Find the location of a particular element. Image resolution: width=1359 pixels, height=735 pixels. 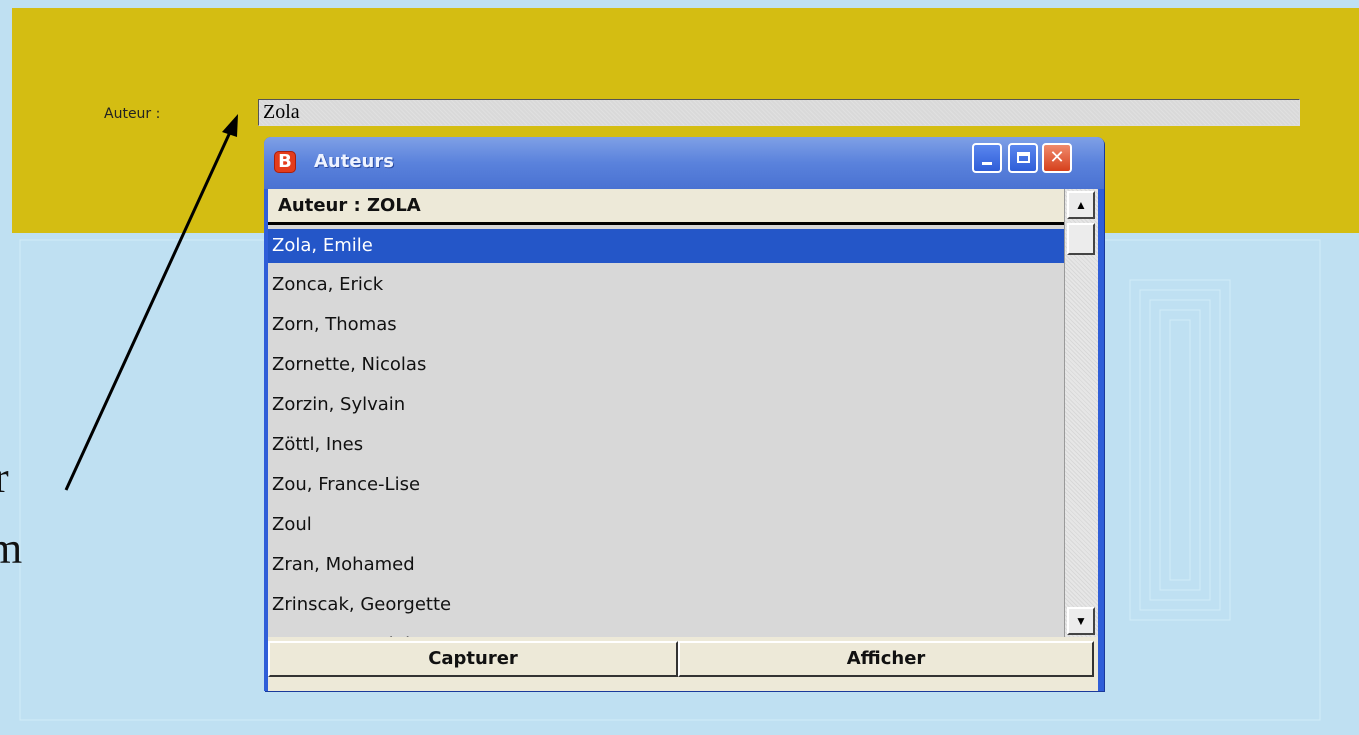

afficher-button: Afficher is located at coordinates (886, 659).